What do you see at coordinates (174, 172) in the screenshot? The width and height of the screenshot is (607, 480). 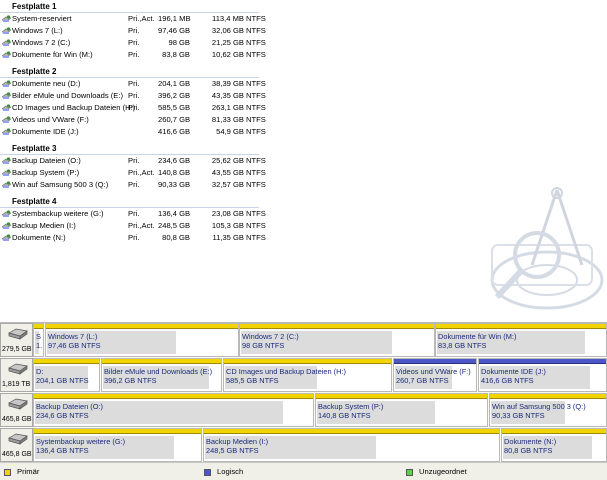 I see `volume-capacity: 140,8 GB` at bounding box center [174, 172].